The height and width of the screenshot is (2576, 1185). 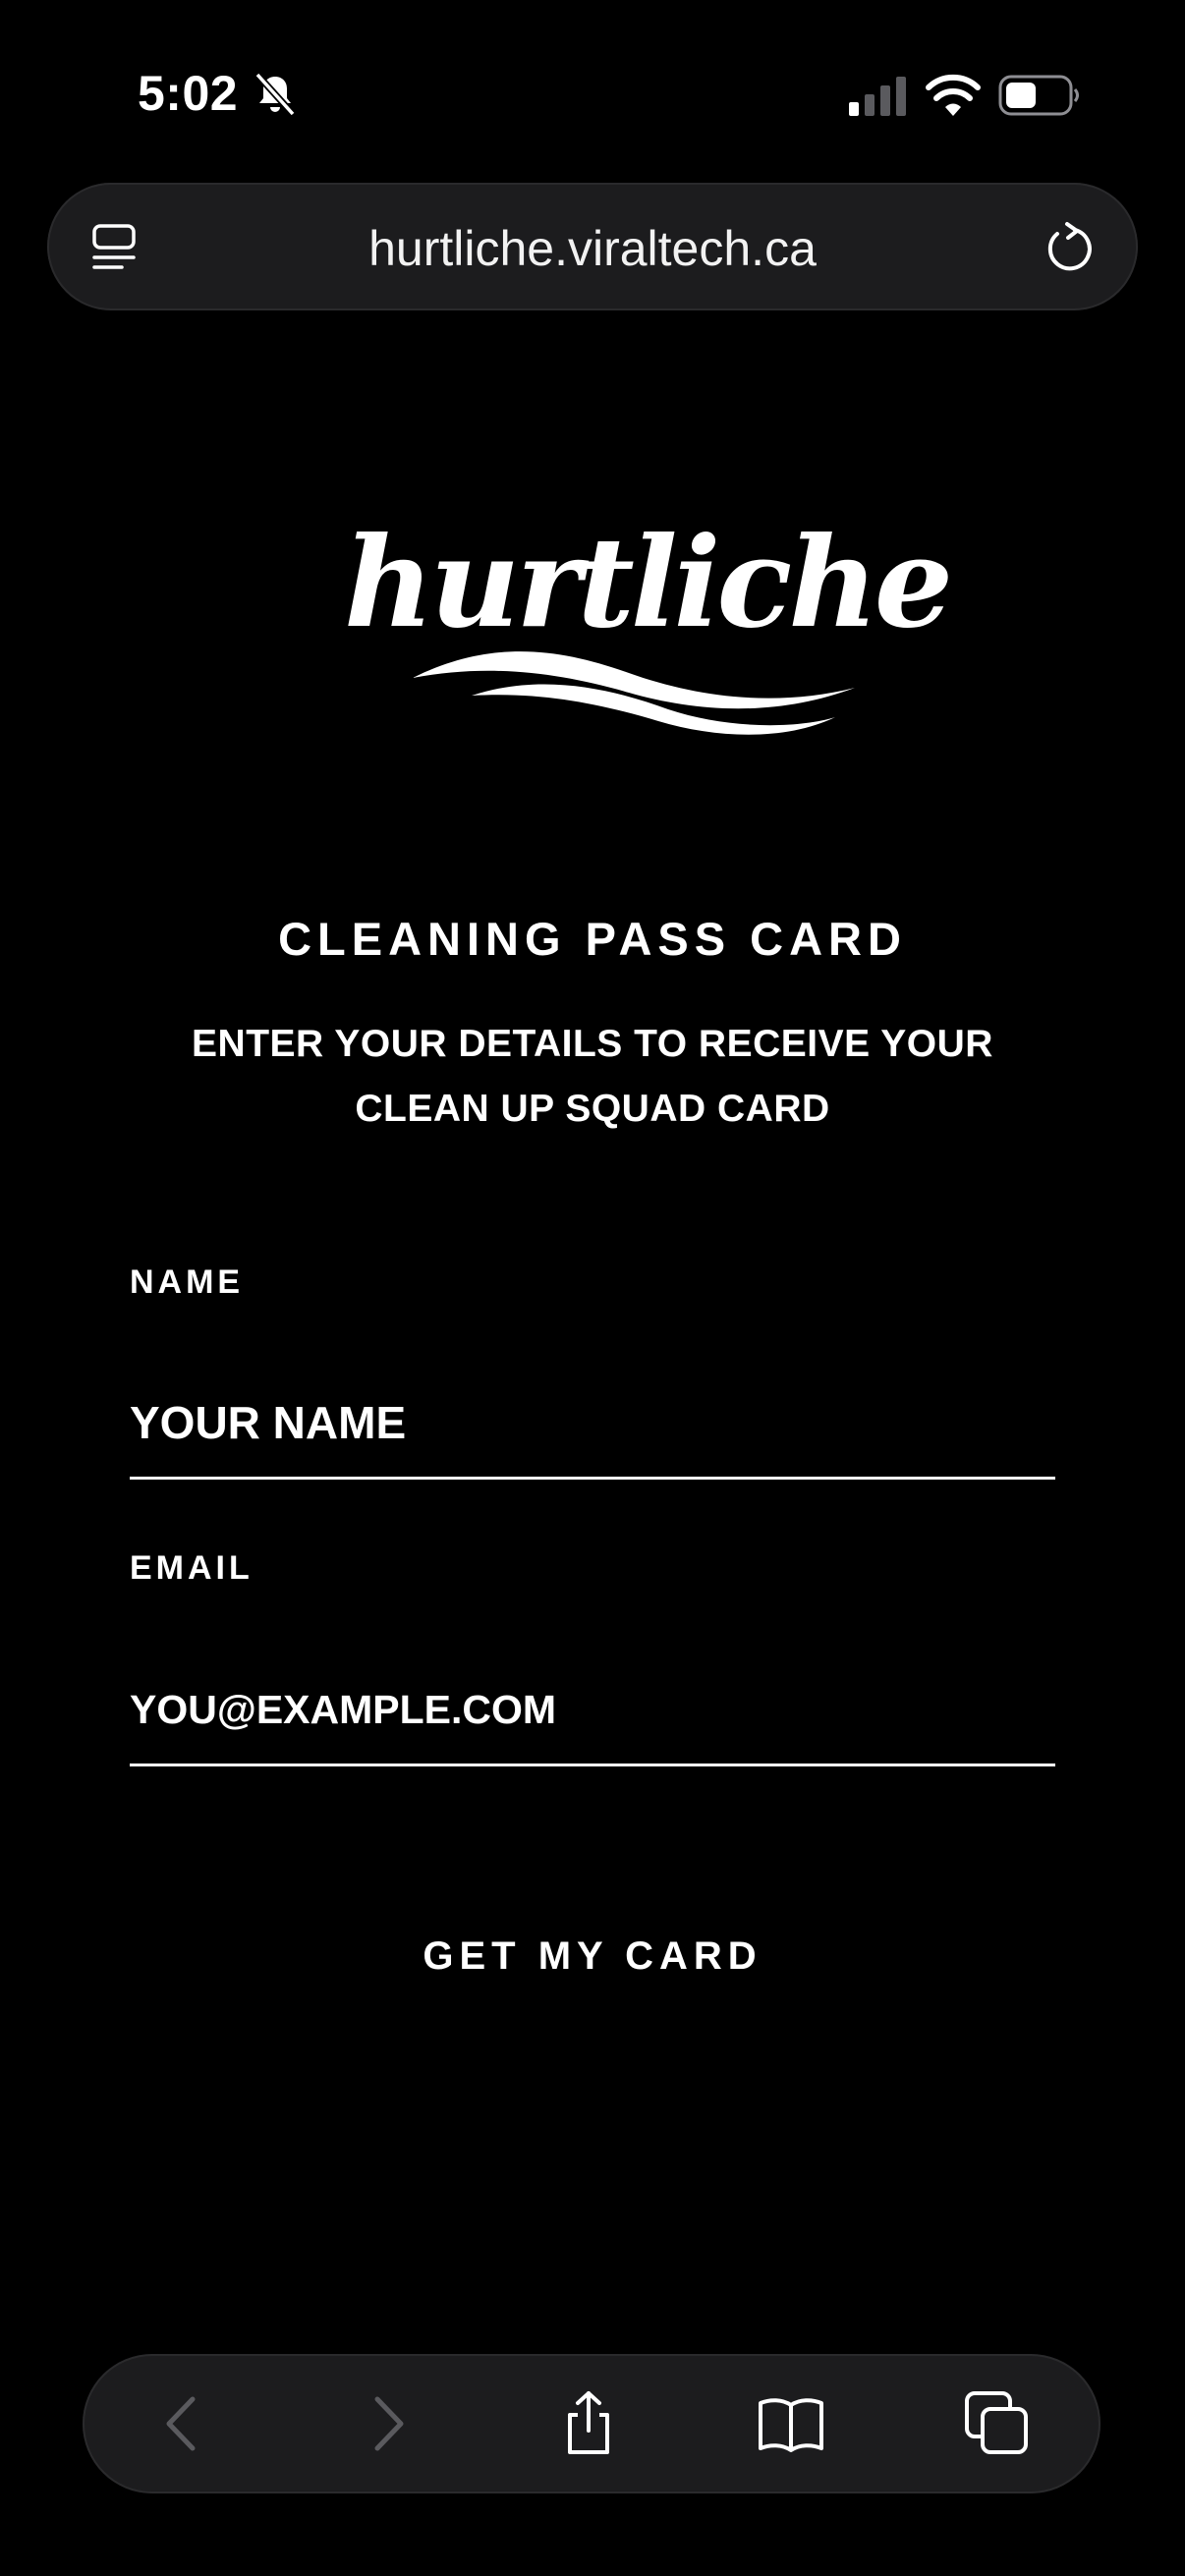 I want to click on browser-toolbar, so click(x=592, y=2423).